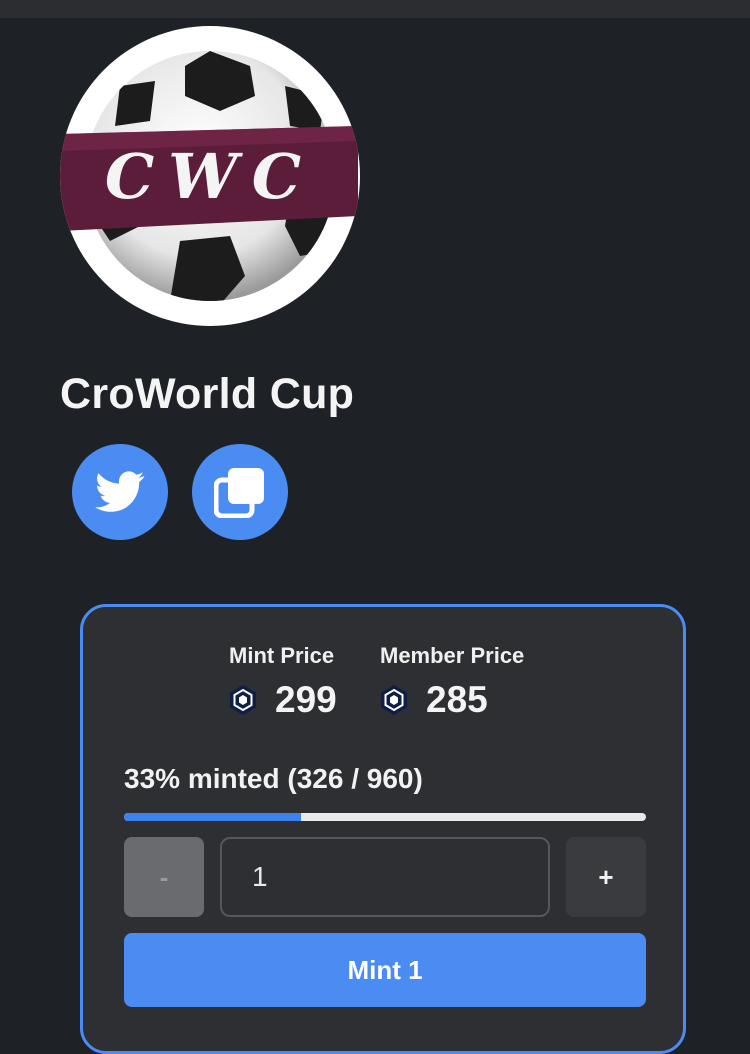  Describe the element at coordinates (606, 877) in the screenshot. I see `increase-quantity-button: +` at that location.